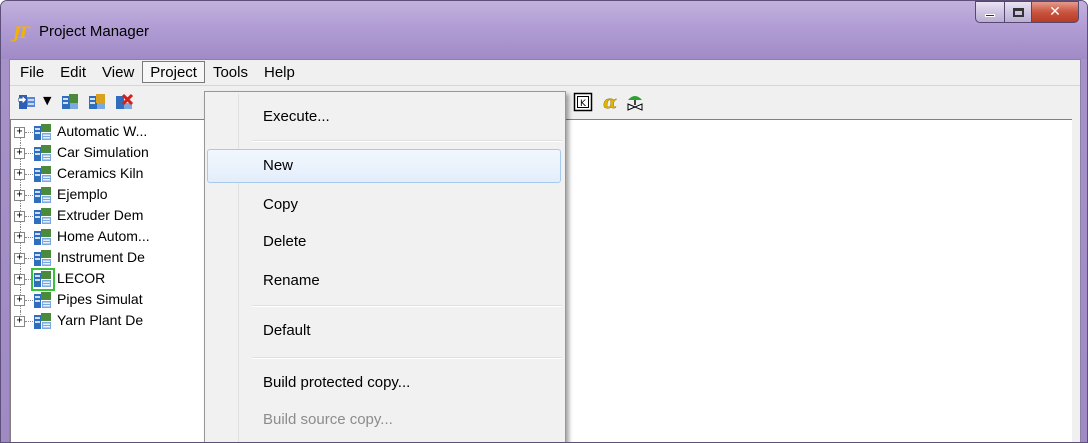 The width and height of the screenshot is (1088, 443). Describe the element at coordinates (990, 15) in the screenshot. I see `minimize-icon` at that location.